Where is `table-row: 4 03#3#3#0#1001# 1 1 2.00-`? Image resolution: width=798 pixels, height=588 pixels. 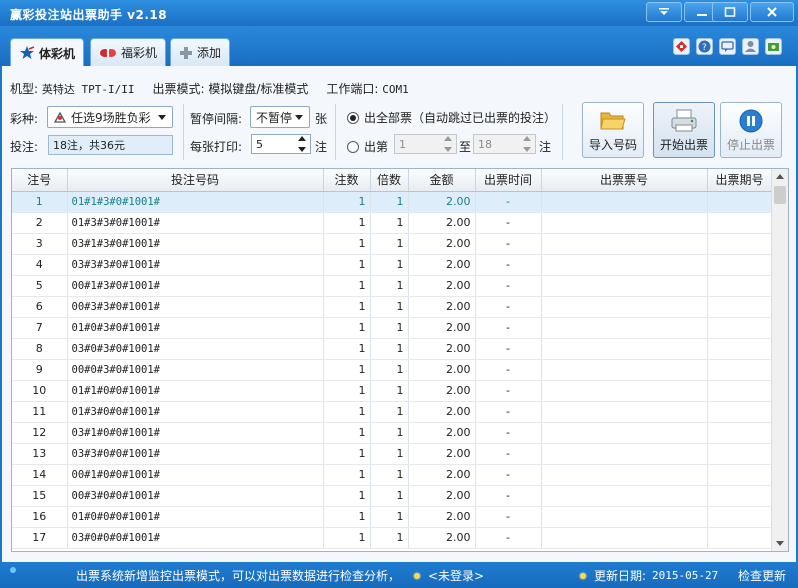 table-row: 4 03#3#3#0#1001# 1 1 2.00- is located at coordinates (392, 265).